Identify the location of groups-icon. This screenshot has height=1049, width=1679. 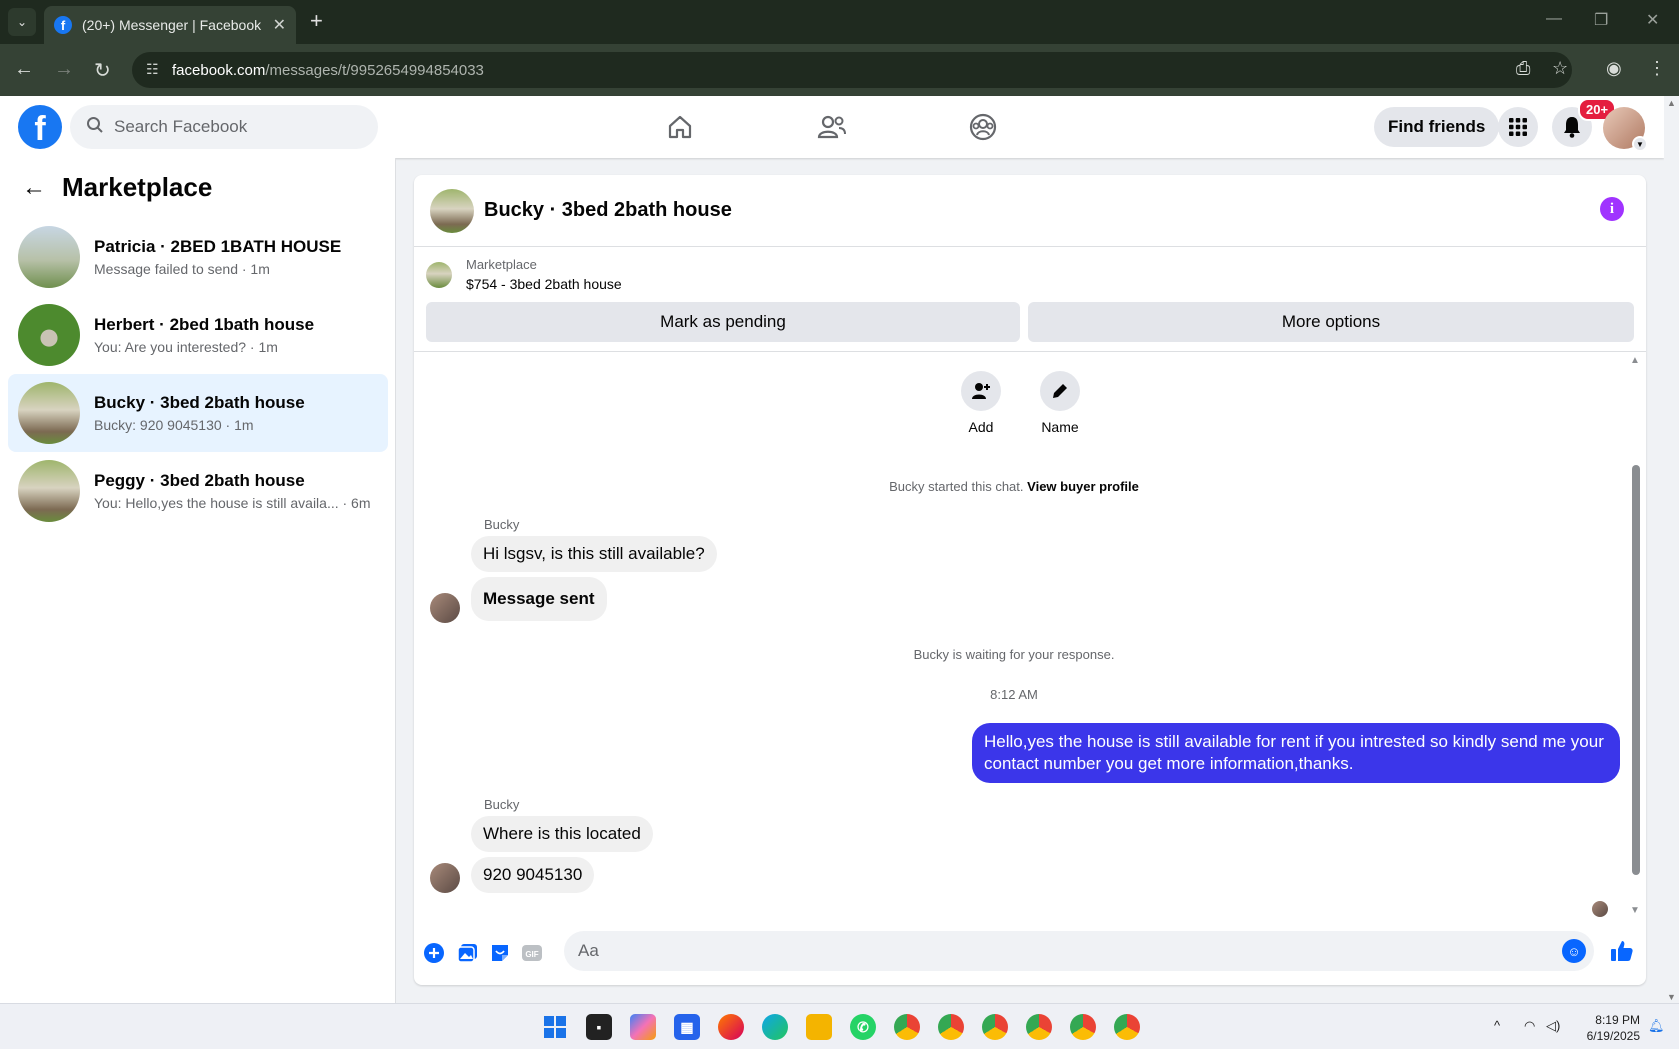
(983, 127).